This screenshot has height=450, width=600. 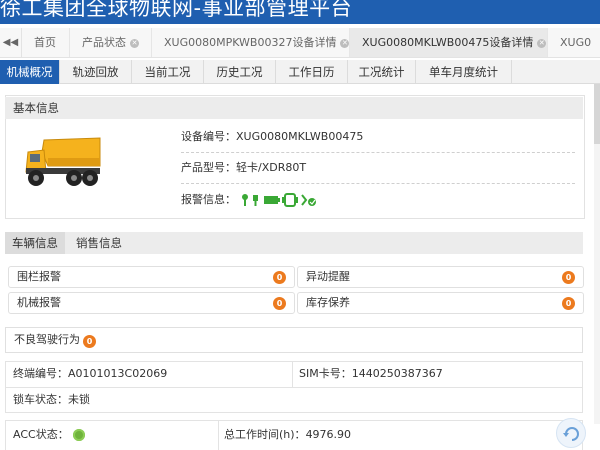 What do you see at coordinates (312, 72) in the screenshot?
I see `tab-work-calendar: 工作日历` at bounding box center [312, 72].